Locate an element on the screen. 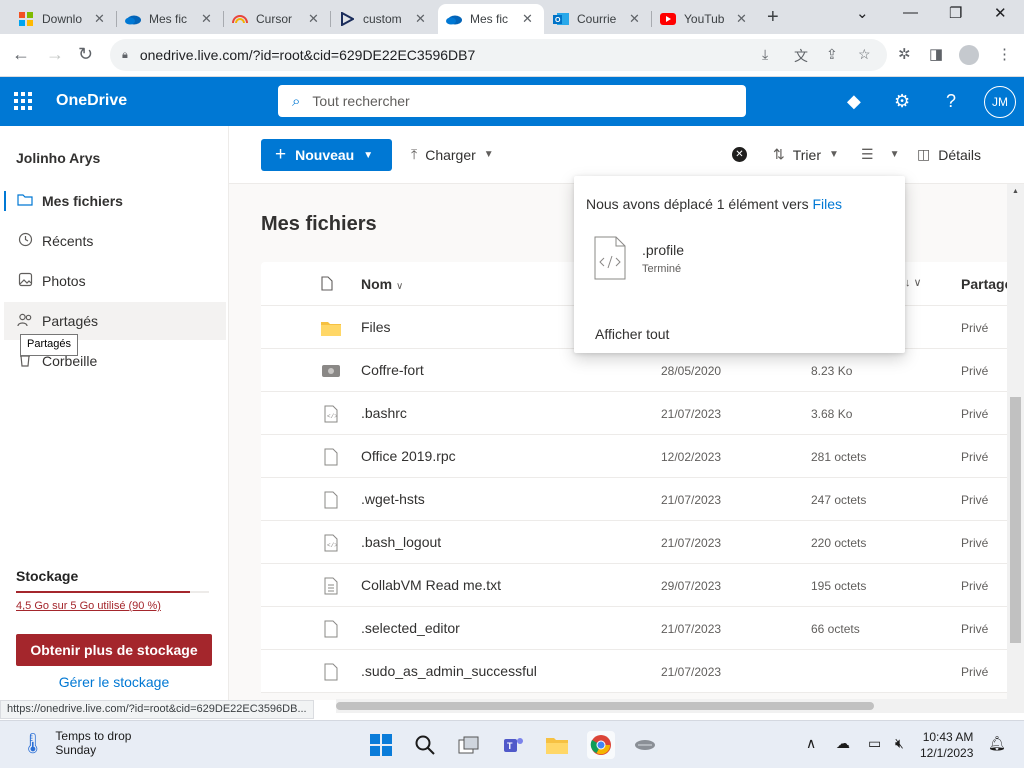 The height and width of the screenshot is (768, 1024). new-tab-button: + is located at coordinates (773, 17).